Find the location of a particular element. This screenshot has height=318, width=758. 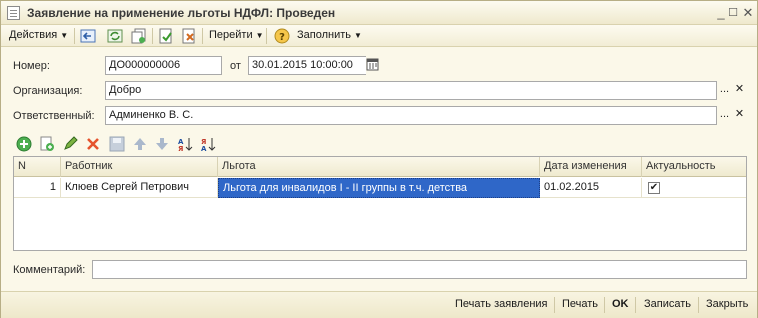

fill-menu: Заполнить ▼ is located at coordinates (329, 35).